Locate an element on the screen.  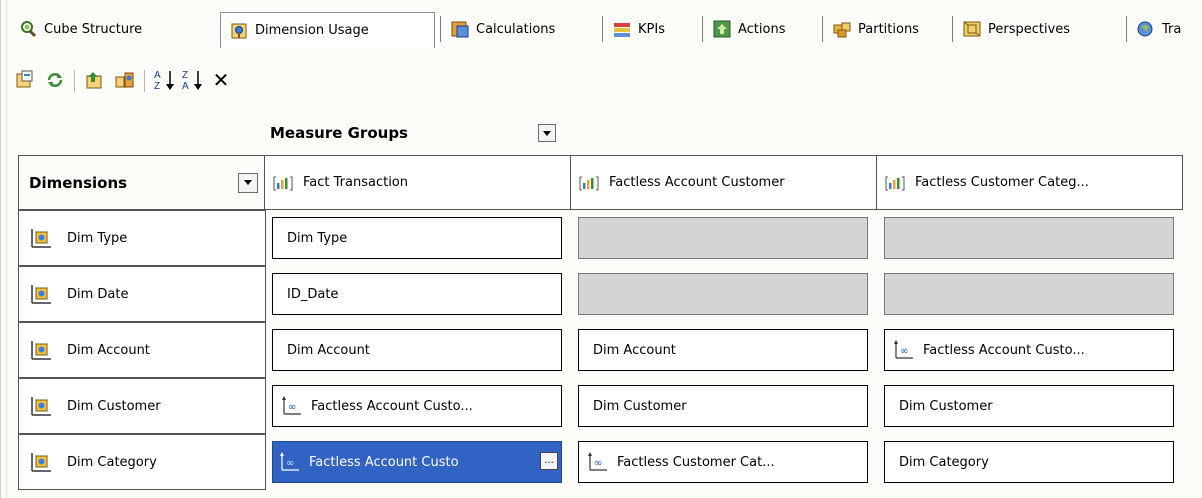
granularity-attribute-label: Dim Customer is located at coordinates (946, 406).